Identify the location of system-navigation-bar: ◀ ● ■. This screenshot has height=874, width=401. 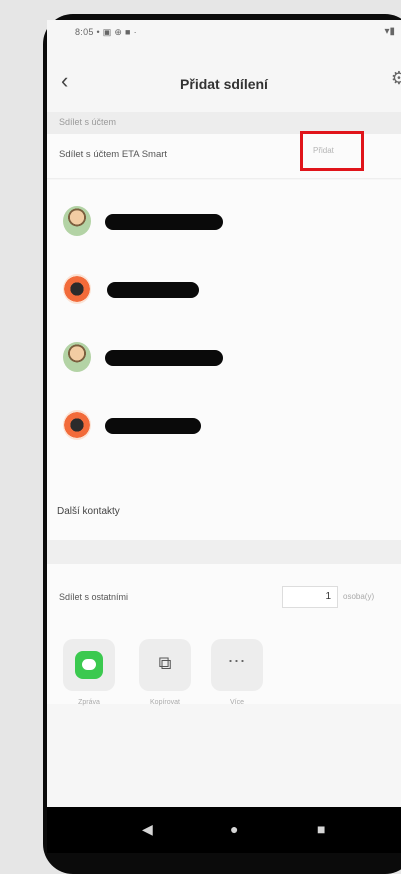
(224, 830).